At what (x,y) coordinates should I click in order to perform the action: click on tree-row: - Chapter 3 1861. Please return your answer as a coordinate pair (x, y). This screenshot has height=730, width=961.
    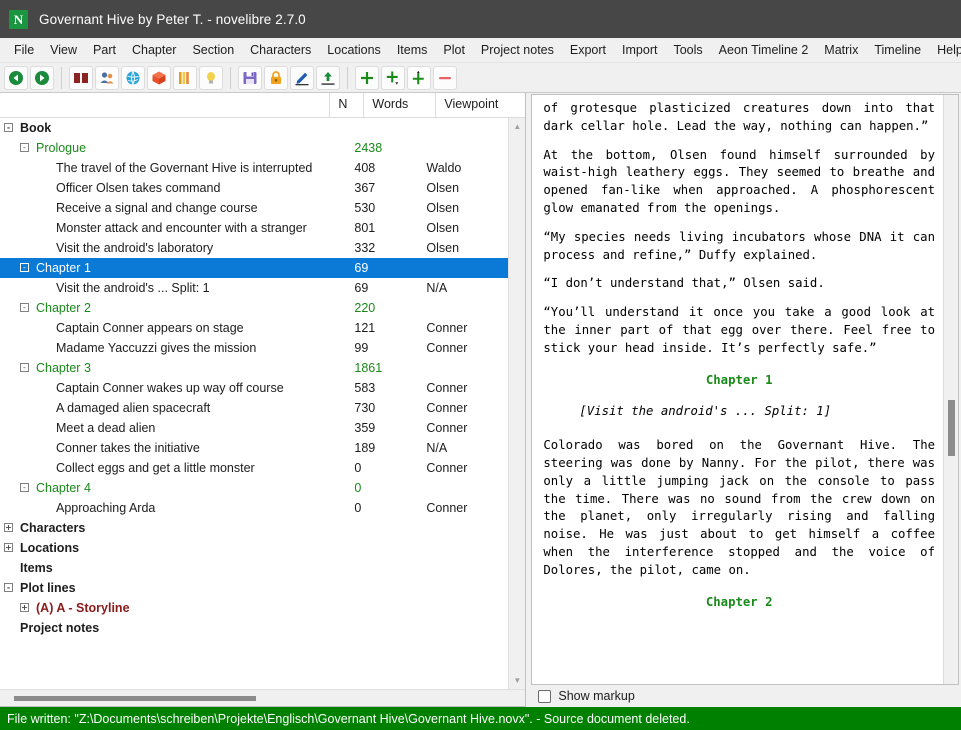
    Looking at the image, I should click on (254, 368).